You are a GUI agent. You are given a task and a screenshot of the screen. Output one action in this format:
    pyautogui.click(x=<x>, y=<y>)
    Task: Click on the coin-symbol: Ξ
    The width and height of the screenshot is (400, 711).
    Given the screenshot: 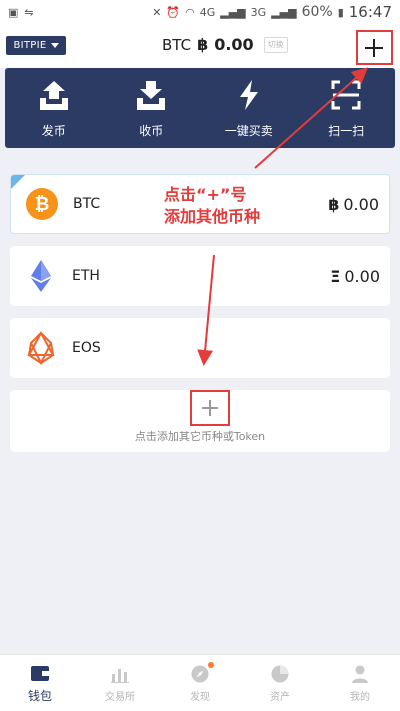 What is the action you would take?
    pyautogui.click(x=335, y=276)
    